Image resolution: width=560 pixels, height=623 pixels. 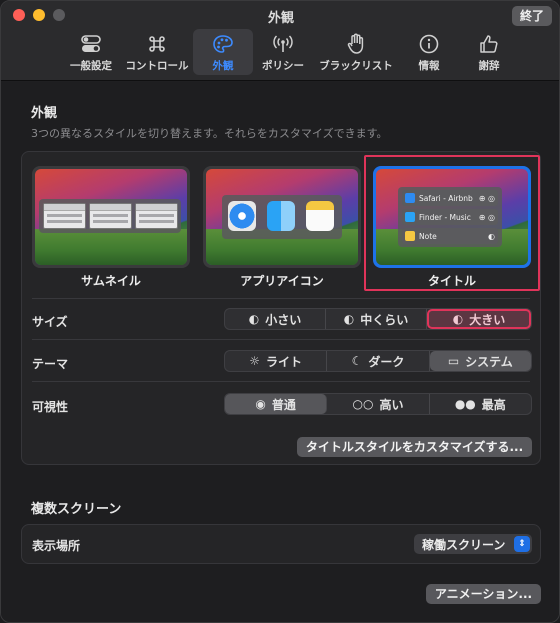 I want to click on visibility-option-normal: ◉ 普通, so click(x=276, y=404).